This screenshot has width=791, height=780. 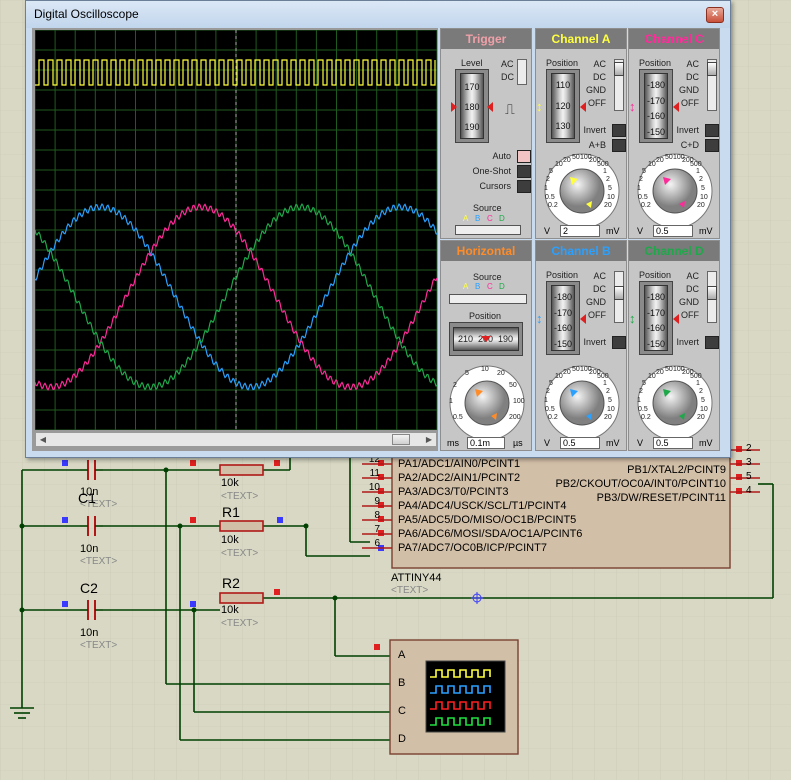 I want to click on level-left-marker-icon, so click(x=454, y=107).